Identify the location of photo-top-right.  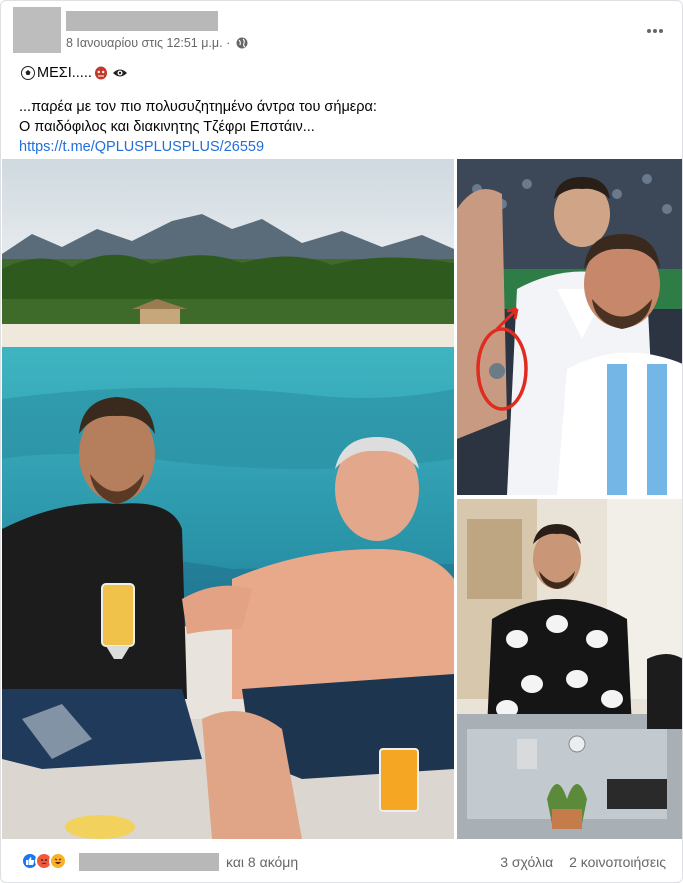
(569, 327).